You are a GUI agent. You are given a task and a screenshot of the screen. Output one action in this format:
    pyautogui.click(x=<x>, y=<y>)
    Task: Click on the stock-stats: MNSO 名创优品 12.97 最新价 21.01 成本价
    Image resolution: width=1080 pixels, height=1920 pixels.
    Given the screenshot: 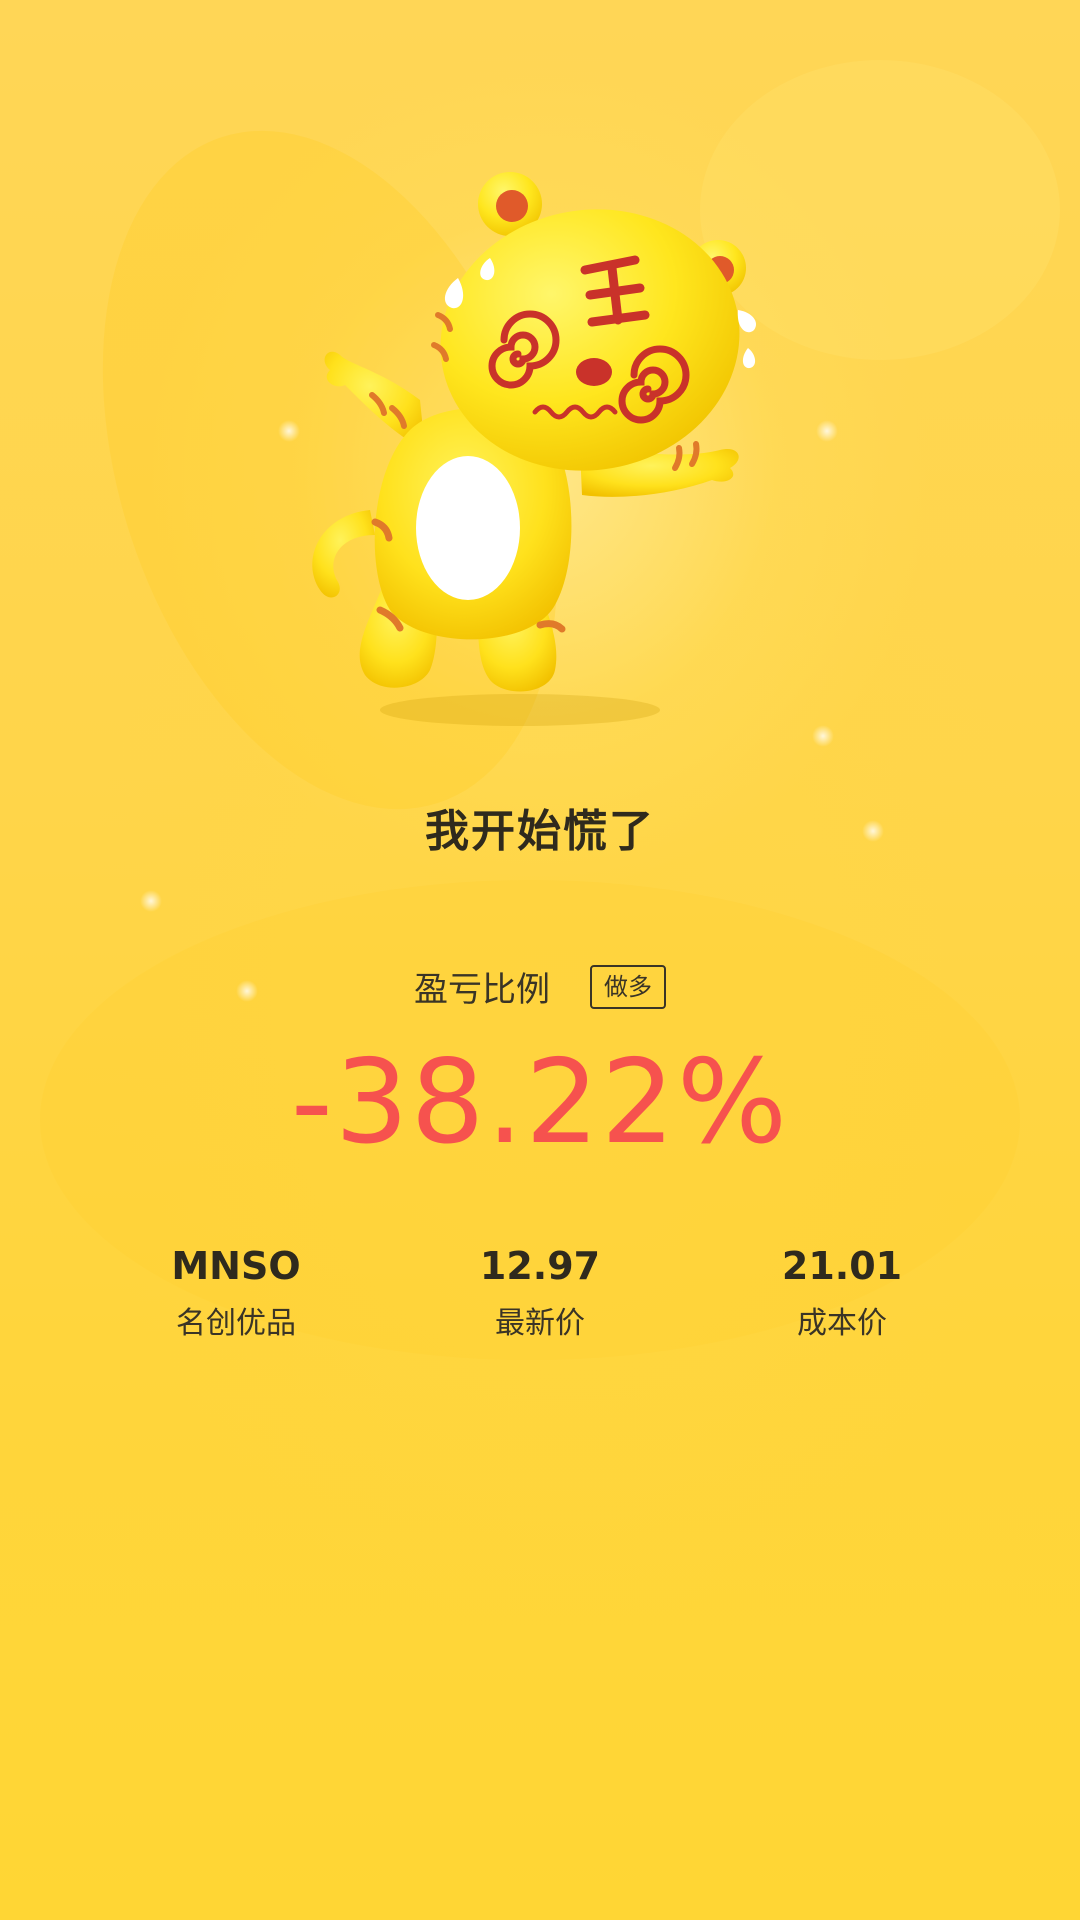 What is the action you would take?
    pyautogui.click(x=540, y=1298)
    